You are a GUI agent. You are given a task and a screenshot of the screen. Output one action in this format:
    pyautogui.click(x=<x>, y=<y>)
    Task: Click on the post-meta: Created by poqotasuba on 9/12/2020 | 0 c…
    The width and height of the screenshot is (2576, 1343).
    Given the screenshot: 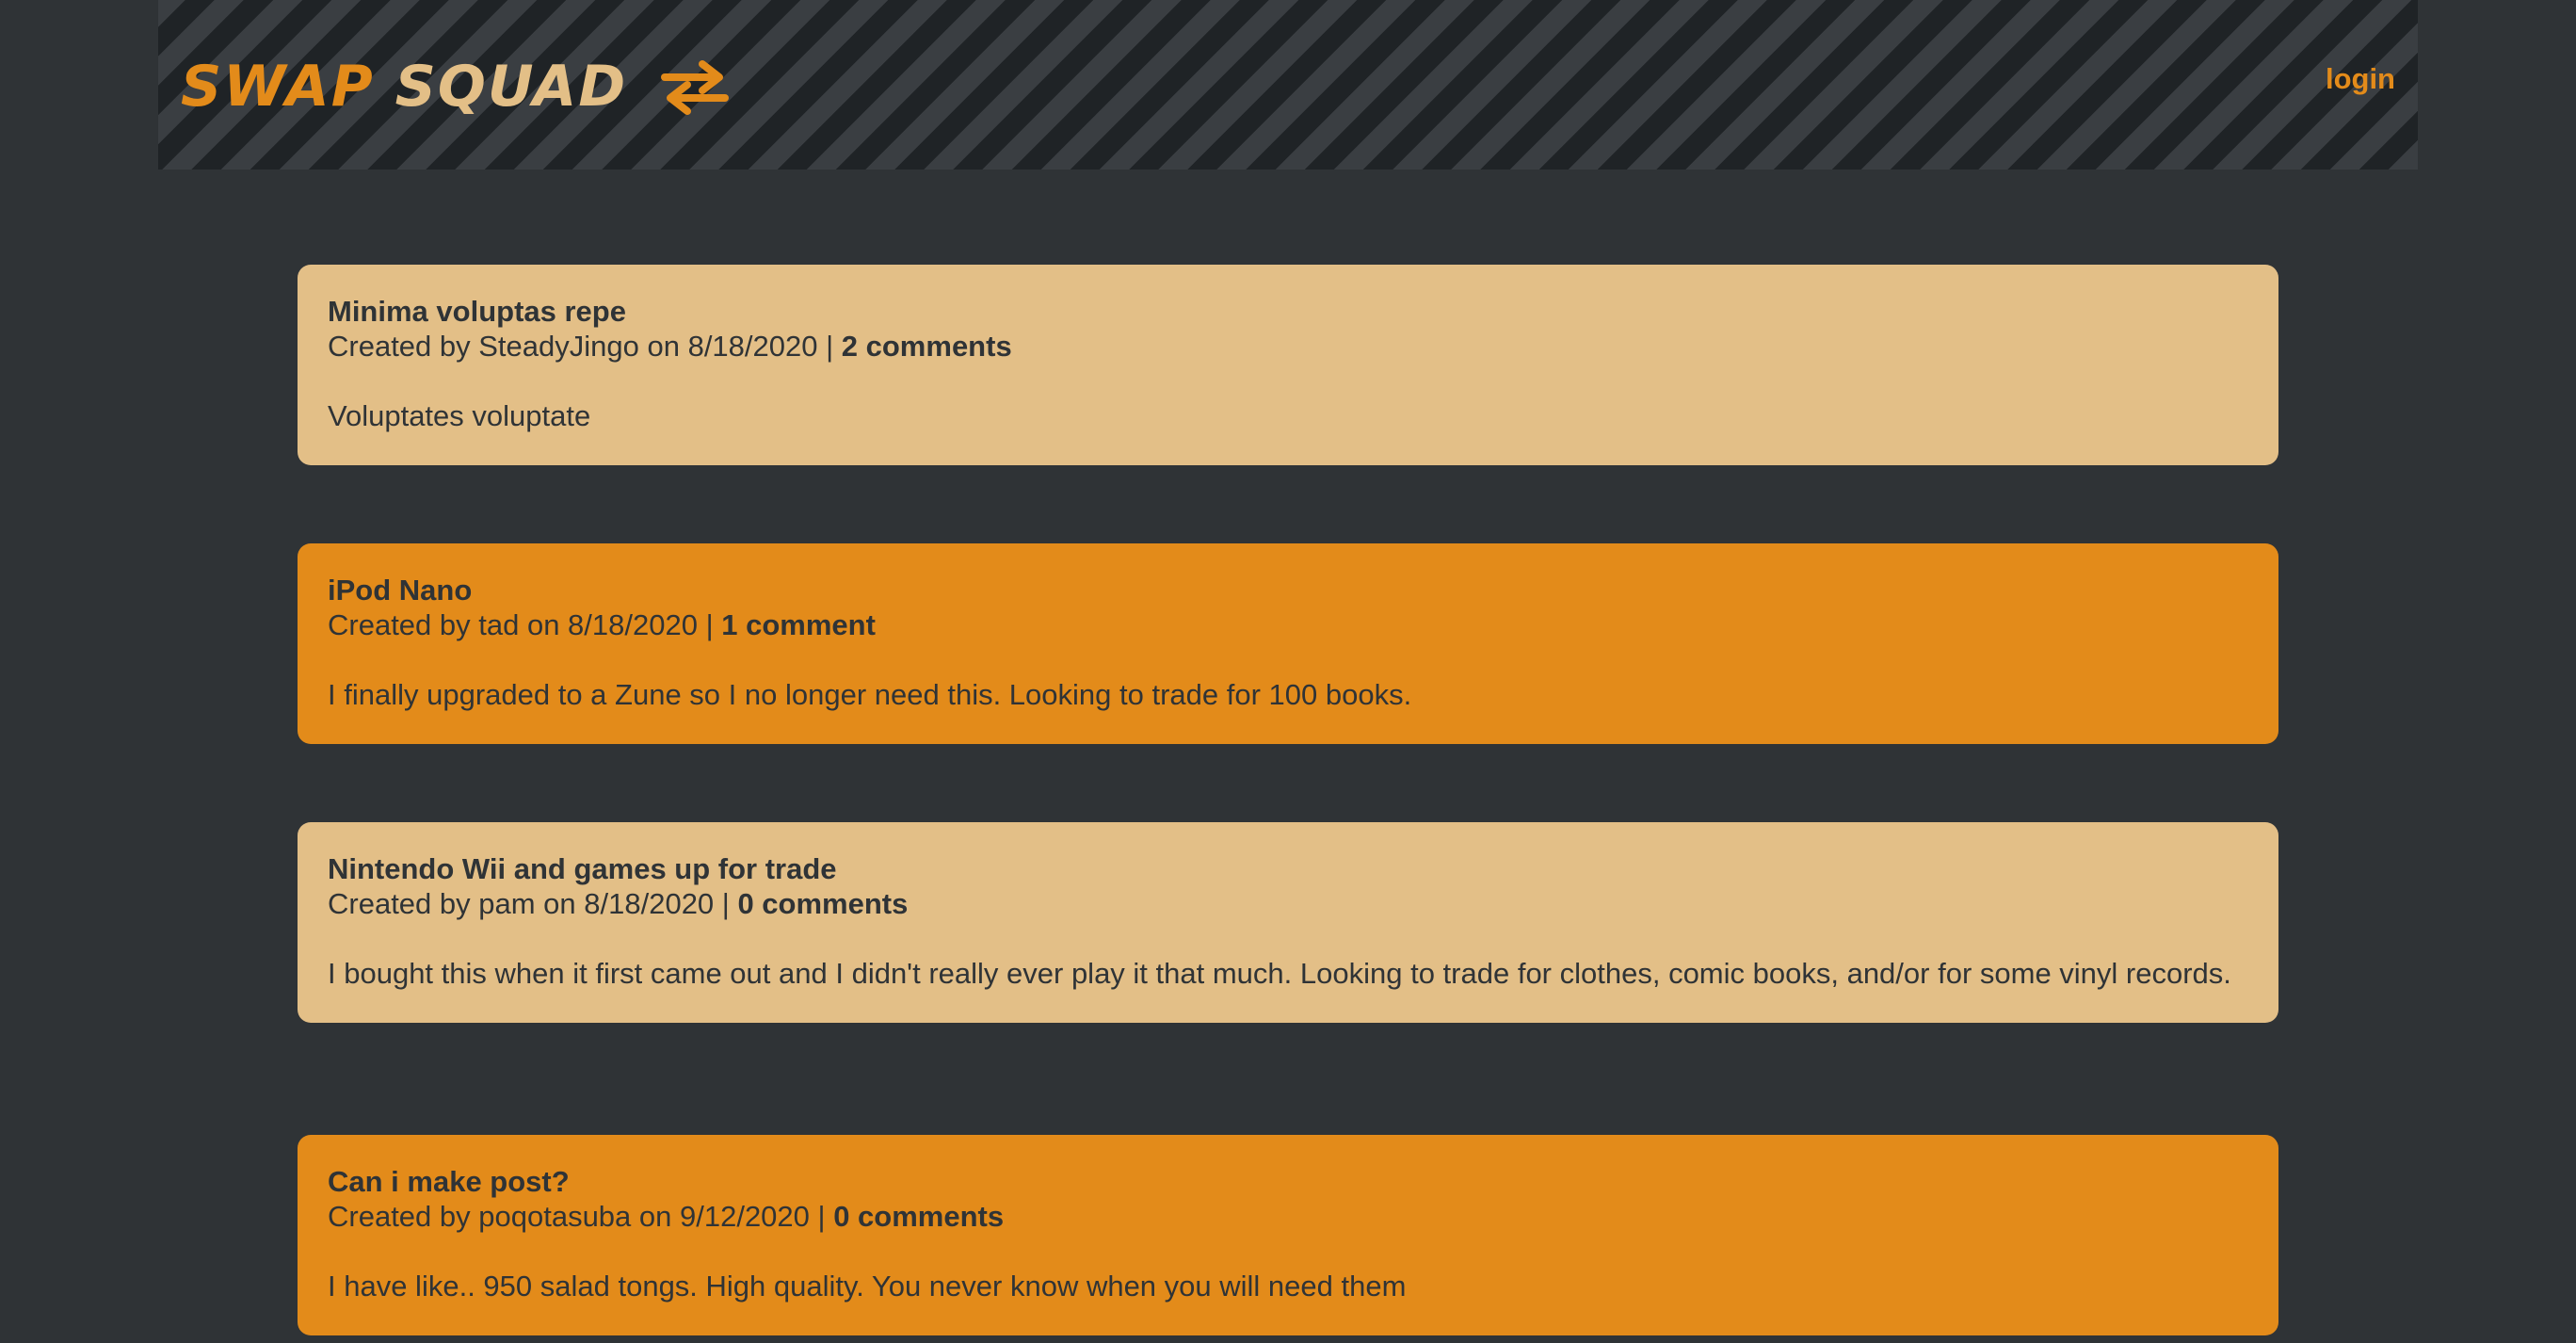 What is the action you would take?
    pyautogui.click(x=1288, y=1216)
    